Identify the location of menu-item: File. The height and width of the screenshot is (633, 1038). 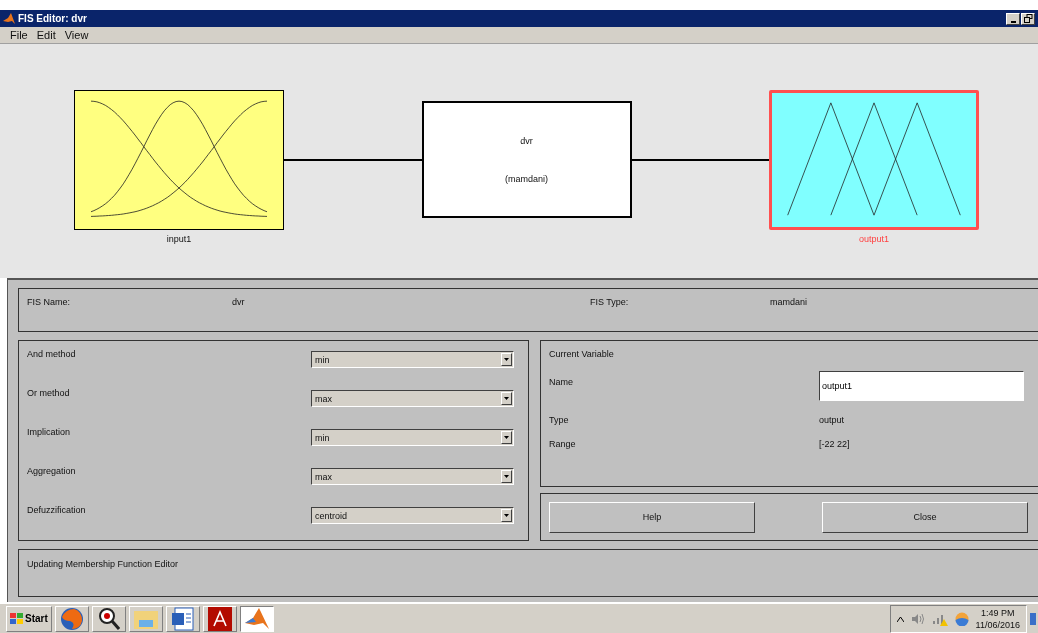
(19, 35).